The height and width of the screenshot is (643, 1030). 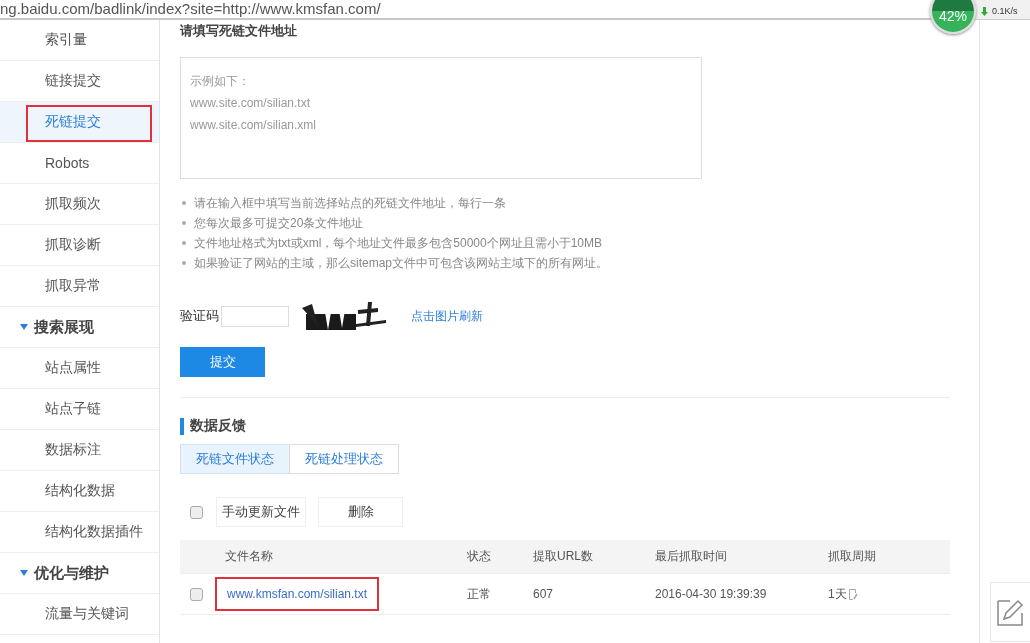 I want to click on sidebar-item: 死链提交, so click(x=79, y=122).